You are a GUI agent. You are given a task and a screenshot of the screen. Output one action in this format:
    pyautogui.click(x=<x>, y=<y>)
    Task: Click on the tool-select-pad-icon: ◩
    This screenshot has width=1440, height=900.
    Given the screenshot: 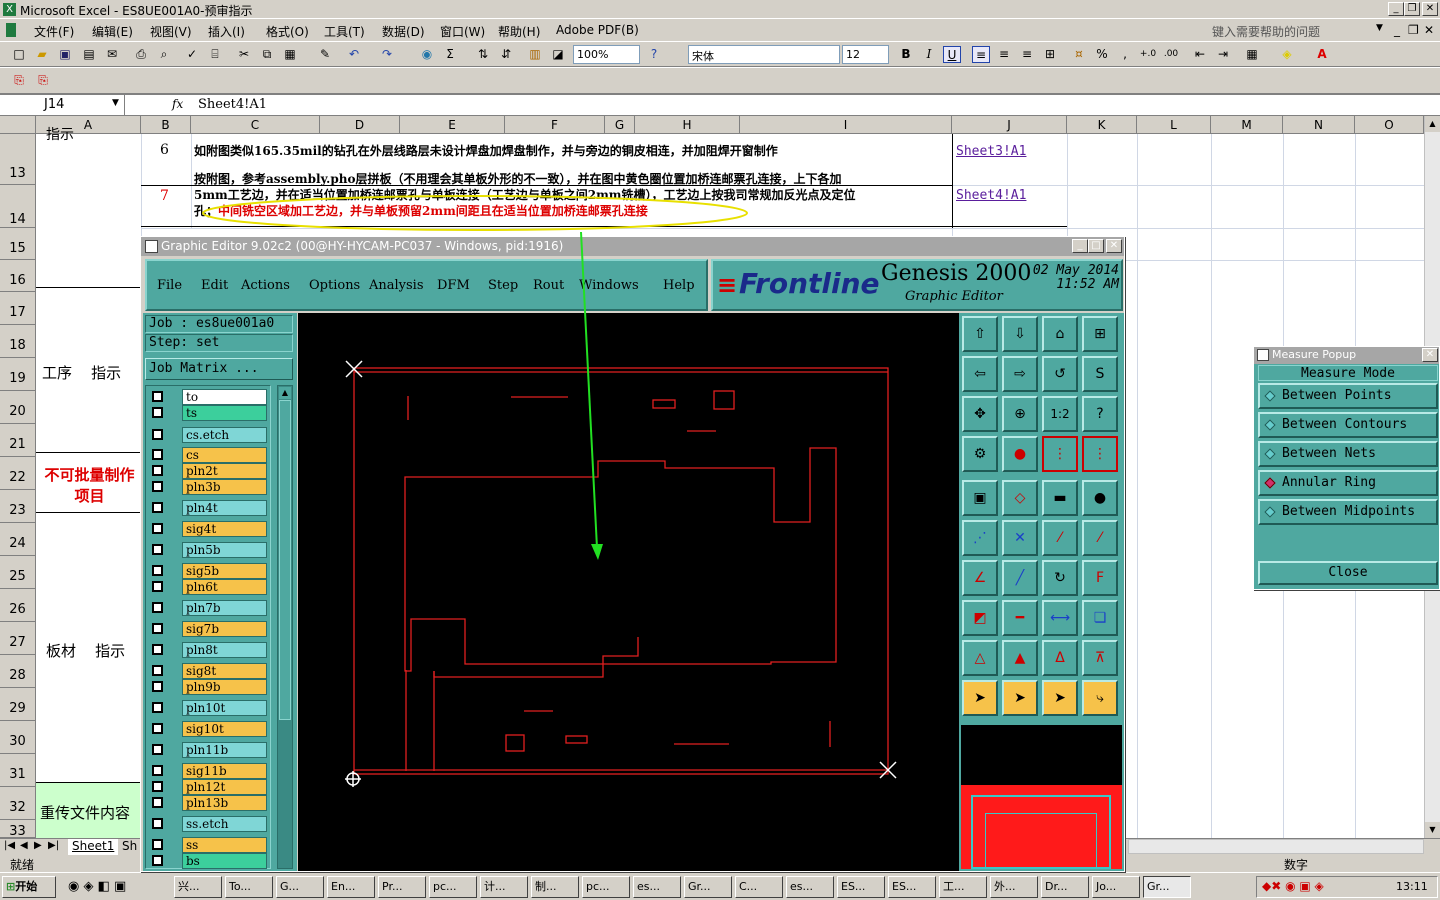 What is the action you would take?
    pyautogui.click(x=980, y=618)
    